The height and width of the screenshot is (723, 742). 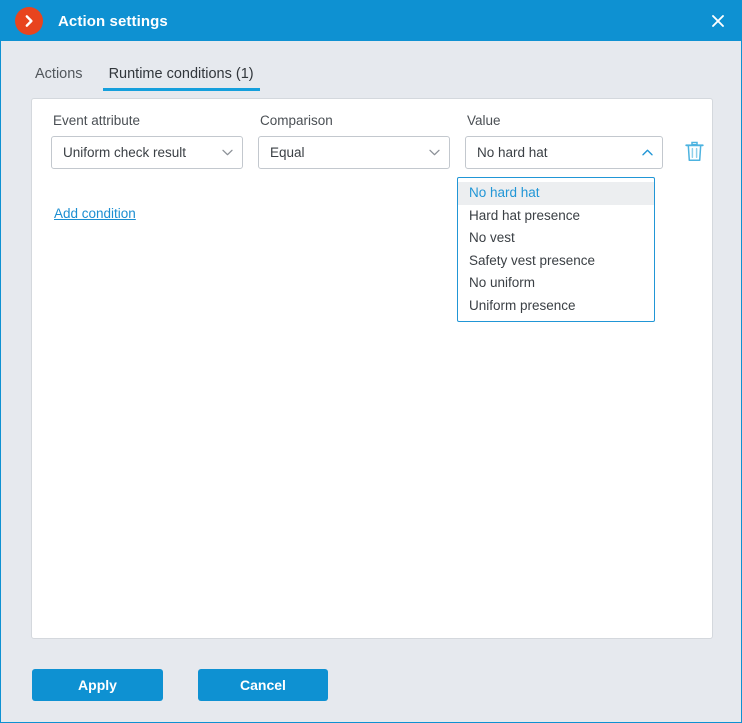 What do you see at coordinates (113, 21) in the screenshot?
I see `window-title: Action settings` at bounding box center [113, 21].